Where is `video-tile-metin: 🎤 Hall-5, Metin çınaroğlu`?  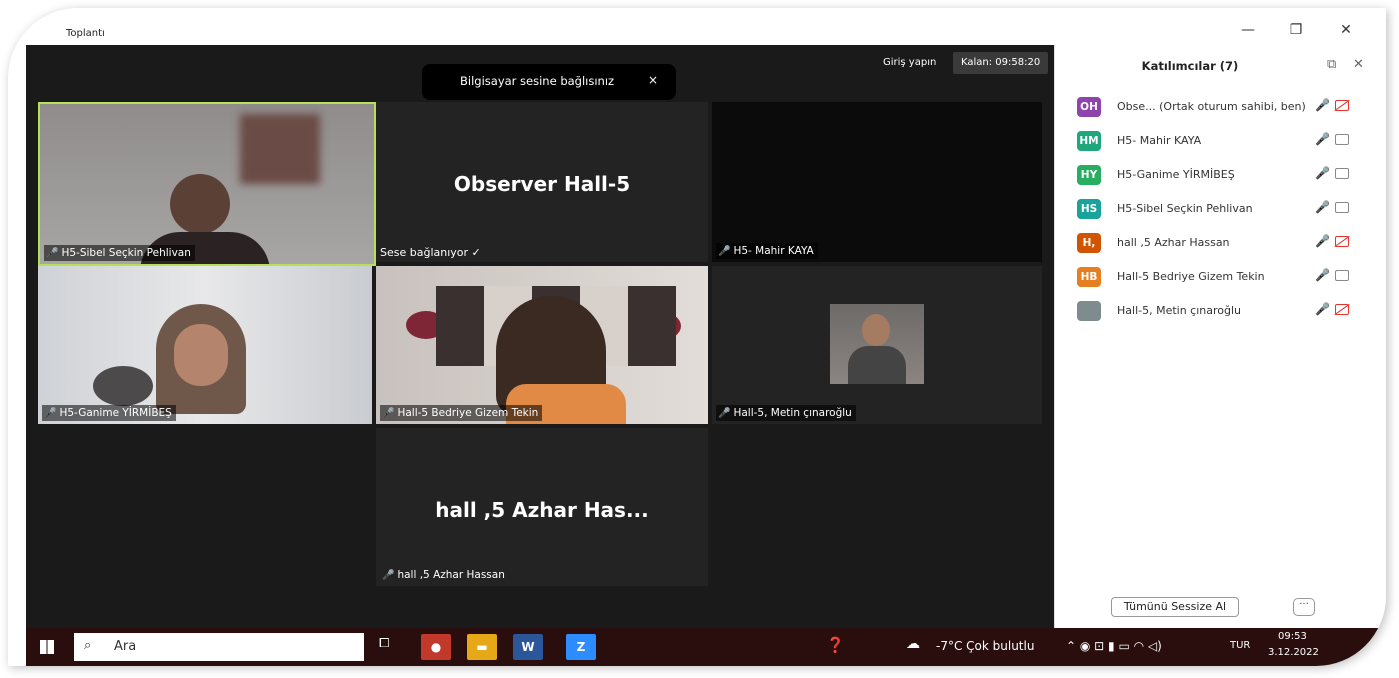
video-tile-metin: 🎤 Hall-5, Metin çınaroğlu is located at coordinates (877, 345).